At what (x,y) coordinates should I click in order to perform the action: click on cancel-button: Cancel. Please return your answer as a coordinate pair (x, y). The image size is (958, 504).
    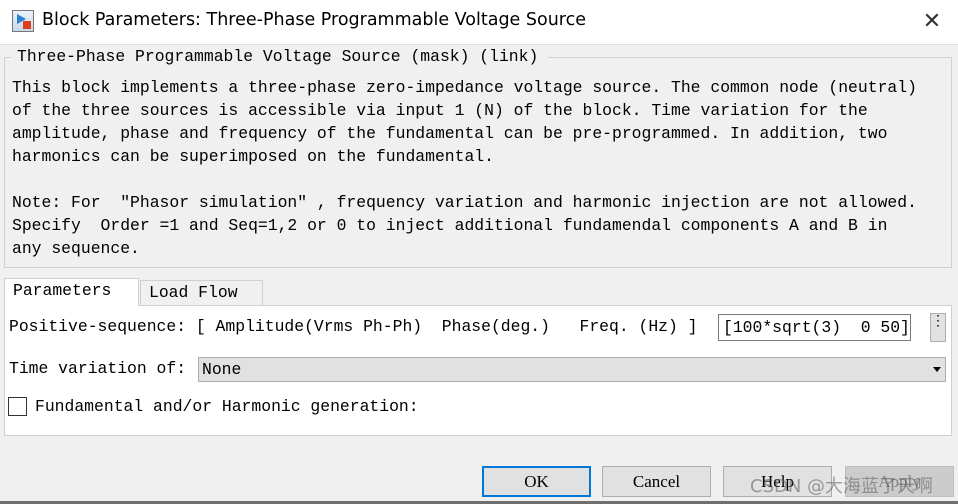
    Looking at the image, I should click on (656, 481).